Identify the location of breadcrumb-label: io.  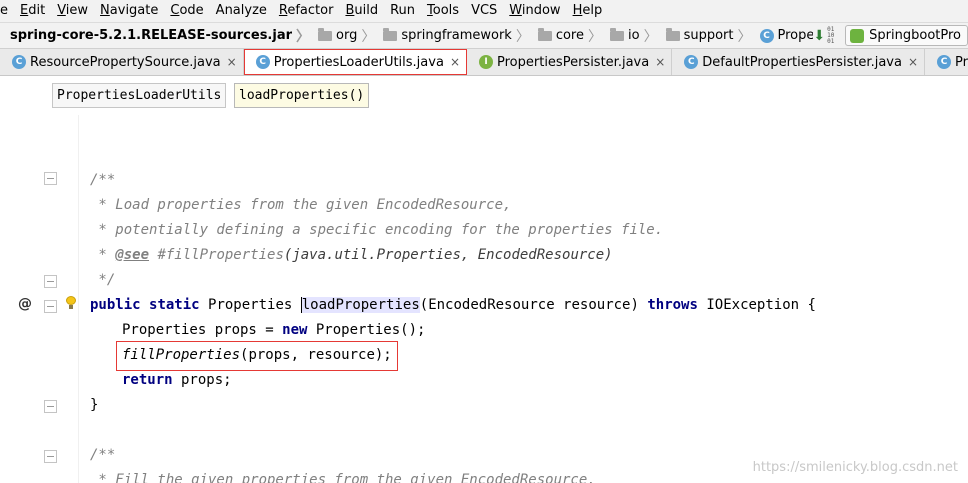
(634, 35).